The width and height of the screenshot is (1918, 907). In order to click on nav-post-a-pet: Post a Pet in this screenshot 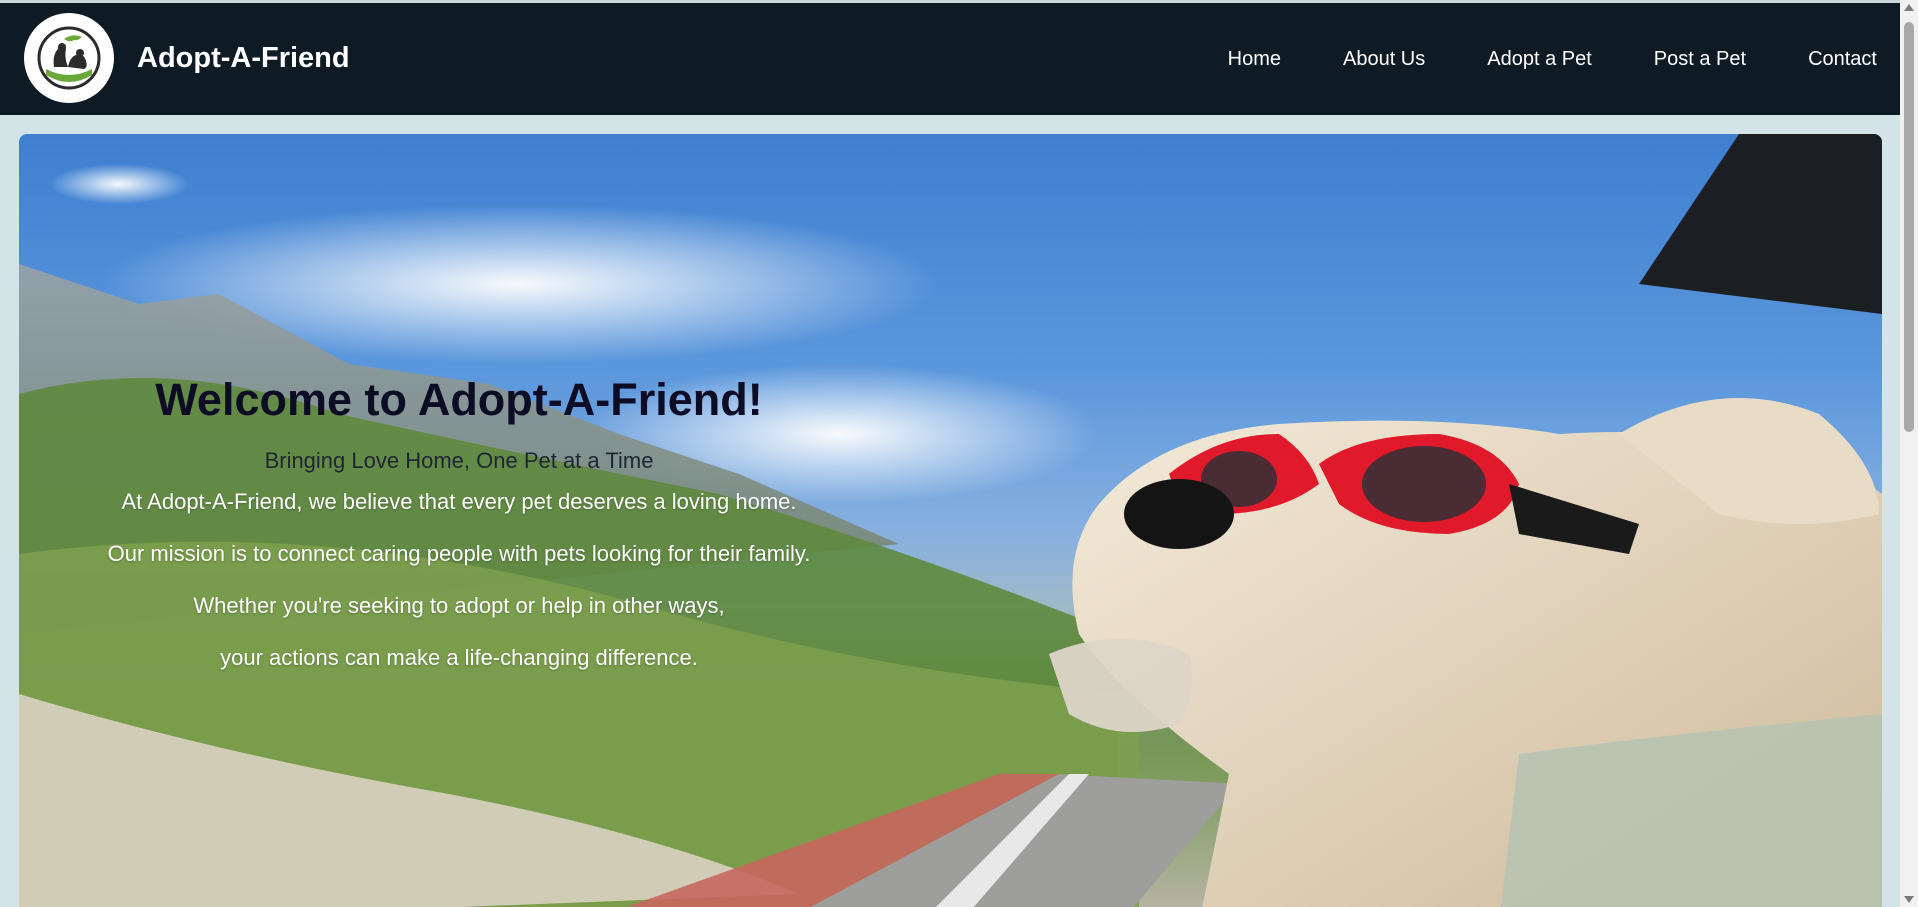, I will do `click(1700, 59)`.